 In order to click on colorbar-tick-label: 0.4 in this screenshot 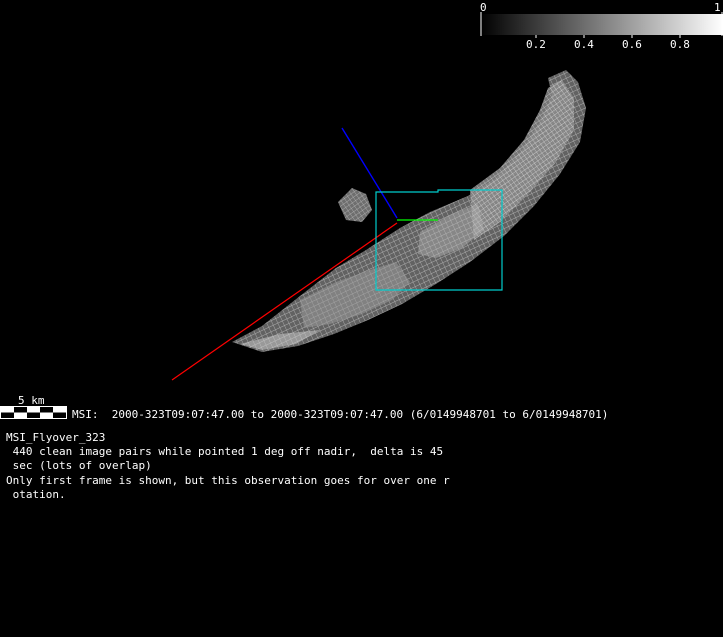, I will do `click(584, 44)`.